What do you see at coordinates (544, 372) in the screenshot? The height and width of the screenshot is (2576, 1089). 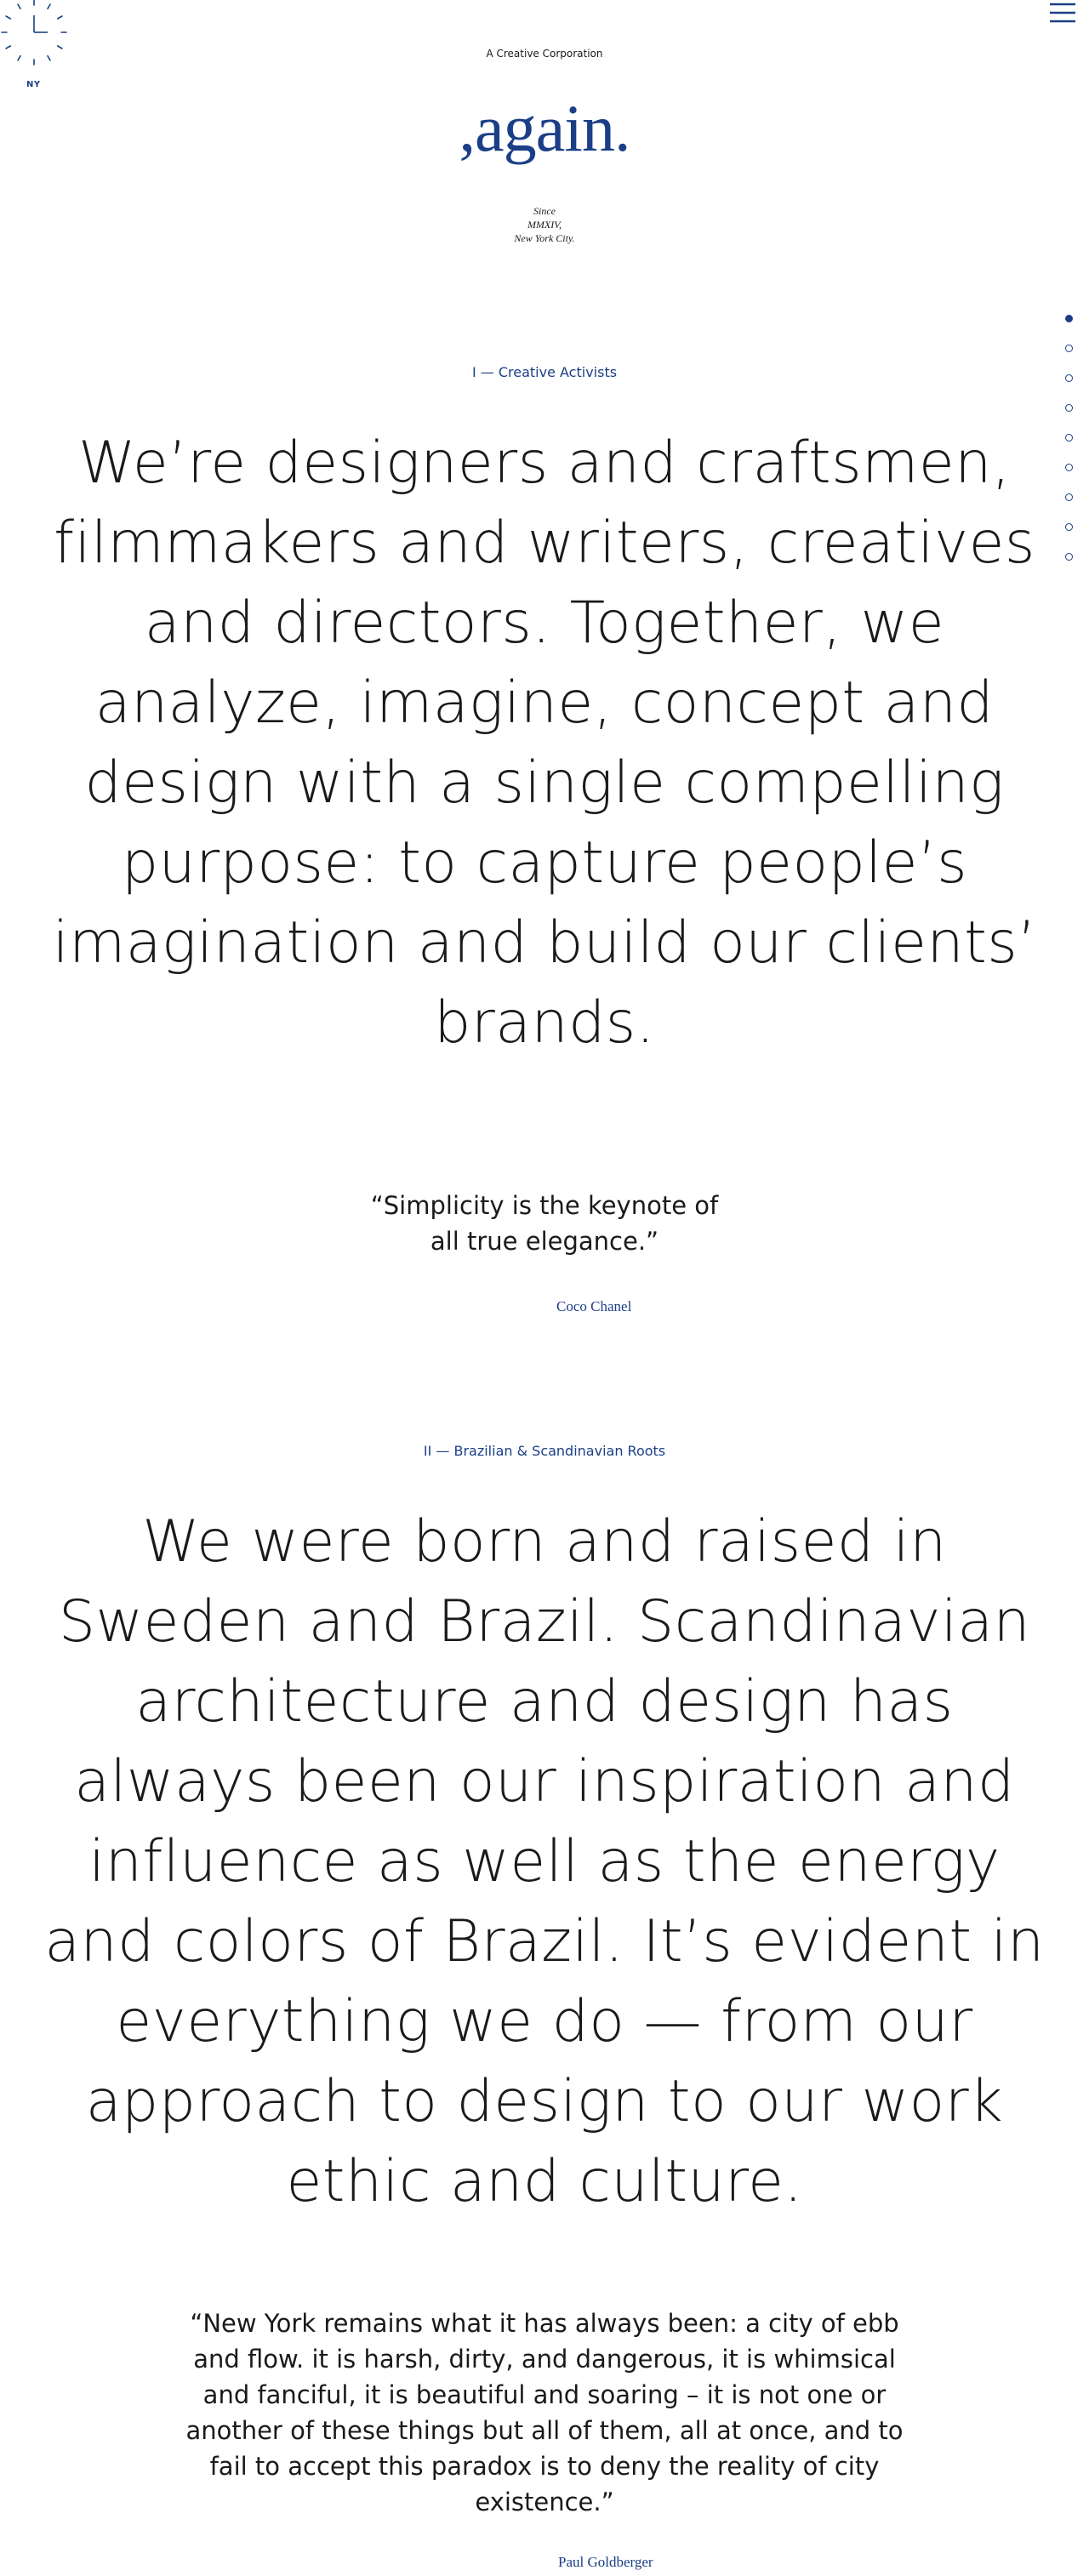 I see `section-label-creative-activists: I — Creative Activists` at bounding box center [544, 372].